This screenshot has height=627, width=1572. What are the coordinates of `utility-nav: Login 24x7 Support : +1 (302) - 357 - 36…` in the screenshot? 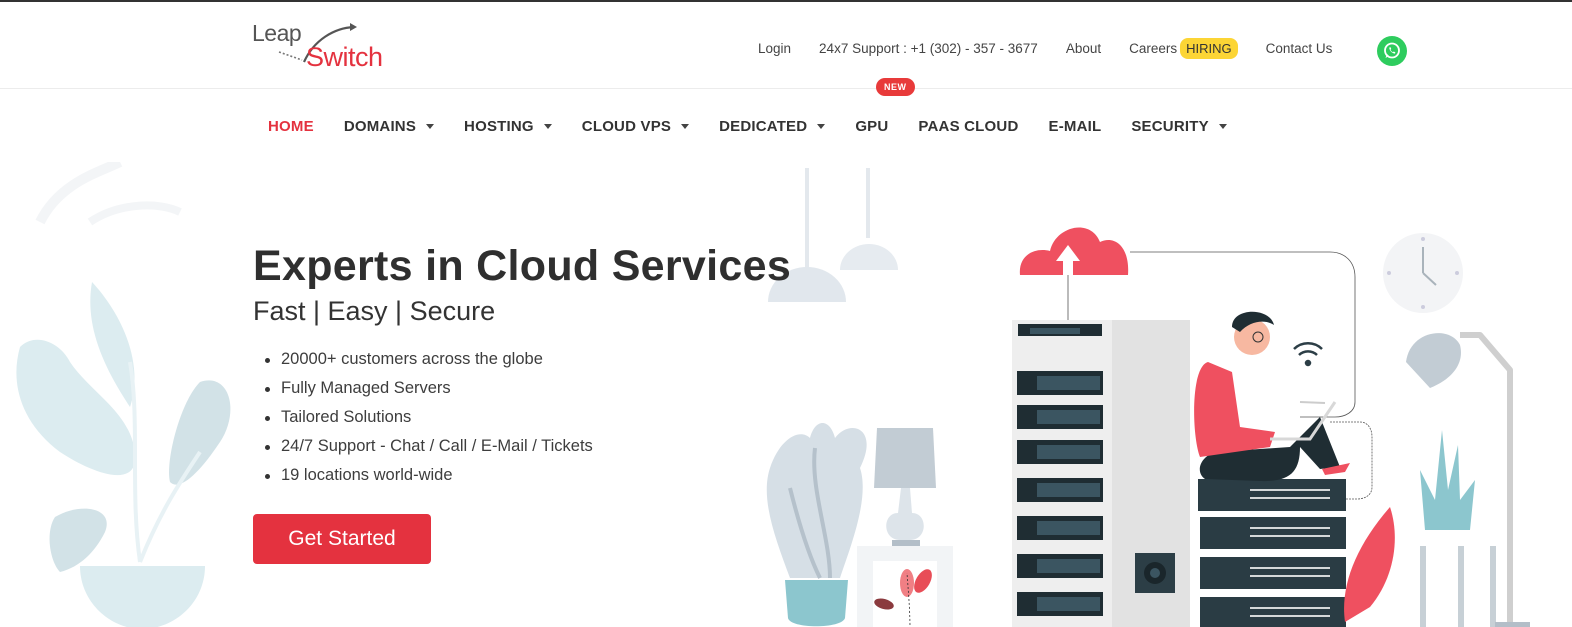 It's located at (1059, 48).